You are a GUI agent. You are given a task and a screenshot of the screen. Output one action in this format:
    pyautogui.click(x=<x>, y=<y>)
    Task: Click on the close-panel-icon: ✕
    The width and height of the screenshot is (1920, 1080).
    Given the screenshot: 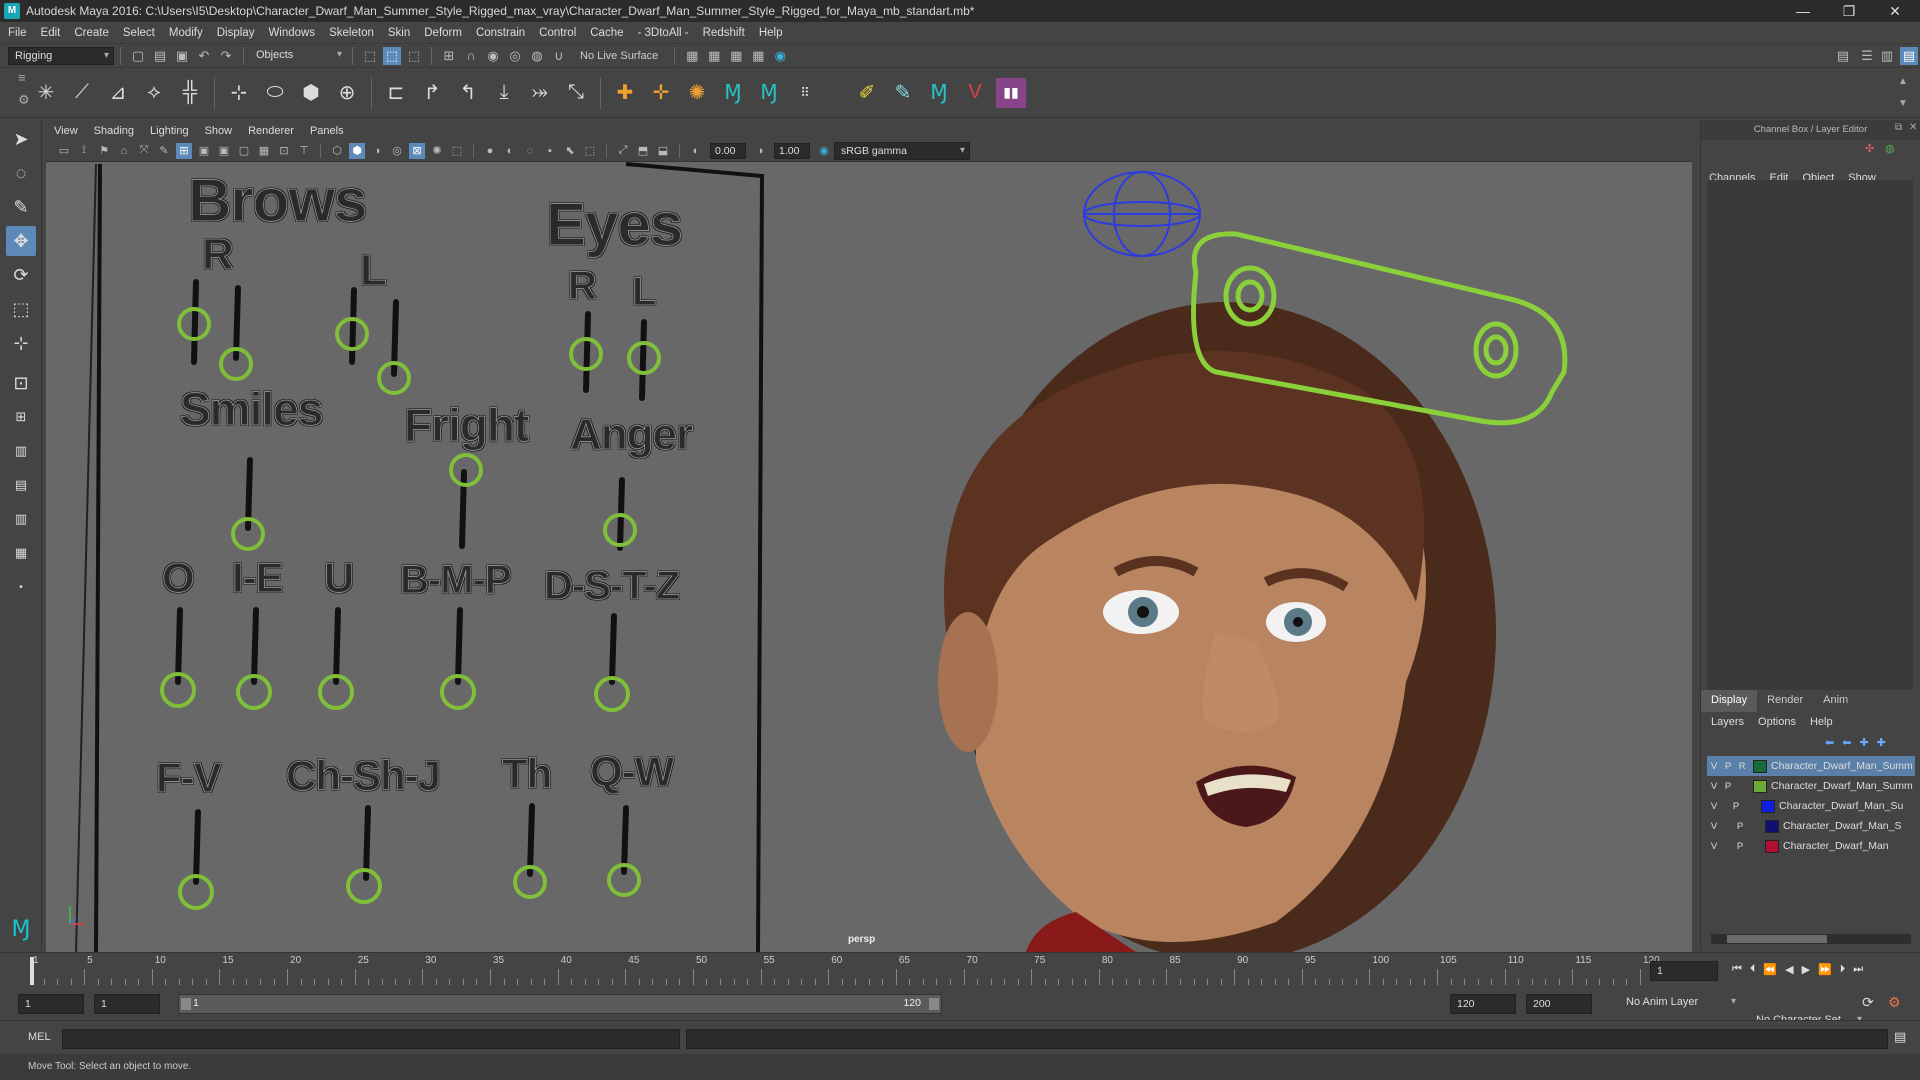 What is the action you would take?
    pyautogui.click(x=1913, y=127)
    